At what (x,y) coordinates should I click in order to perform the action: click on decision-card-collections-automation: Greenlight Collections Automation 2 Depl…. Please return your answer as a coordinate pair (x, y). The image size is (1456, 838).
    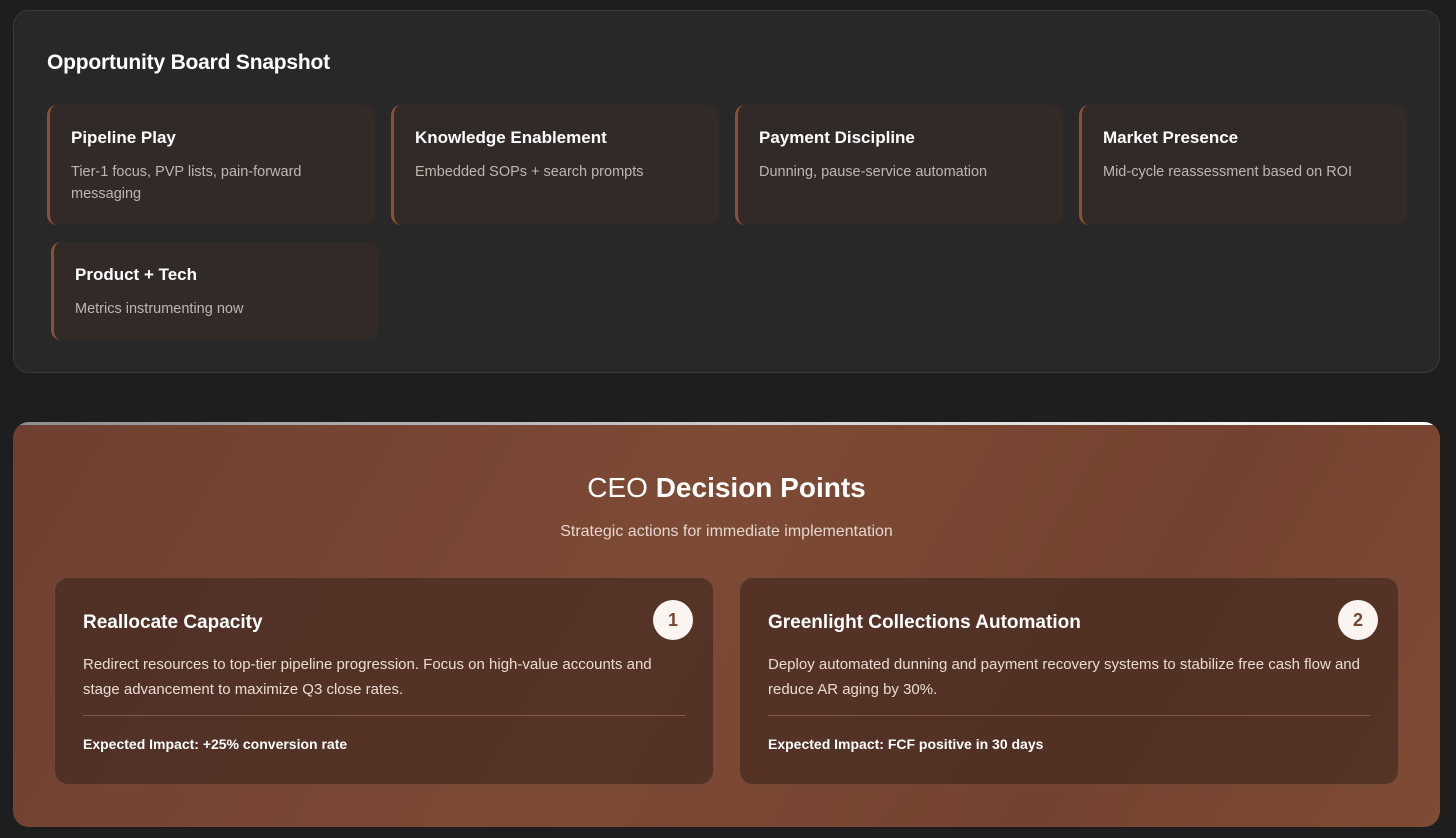
    Looking at the image, I should click on (1069, 681).